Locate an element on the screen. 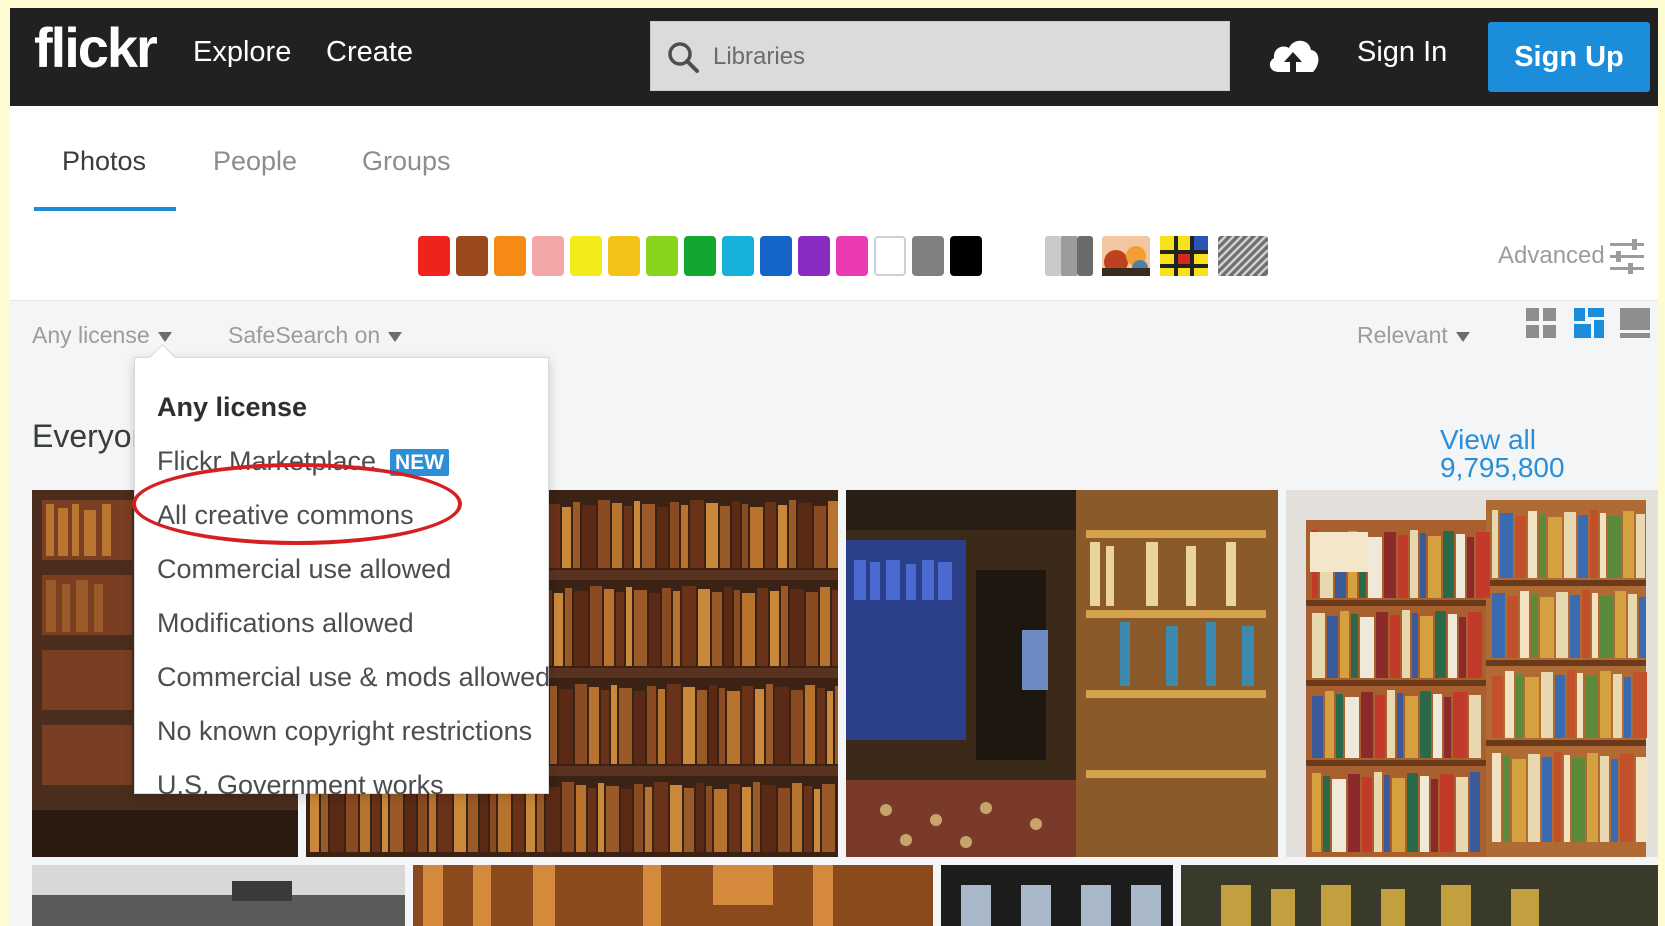 Image resolution: width=1665 pixels, height=926 pixels. cloud-upload-icon is located at coordinates (1293, 55).